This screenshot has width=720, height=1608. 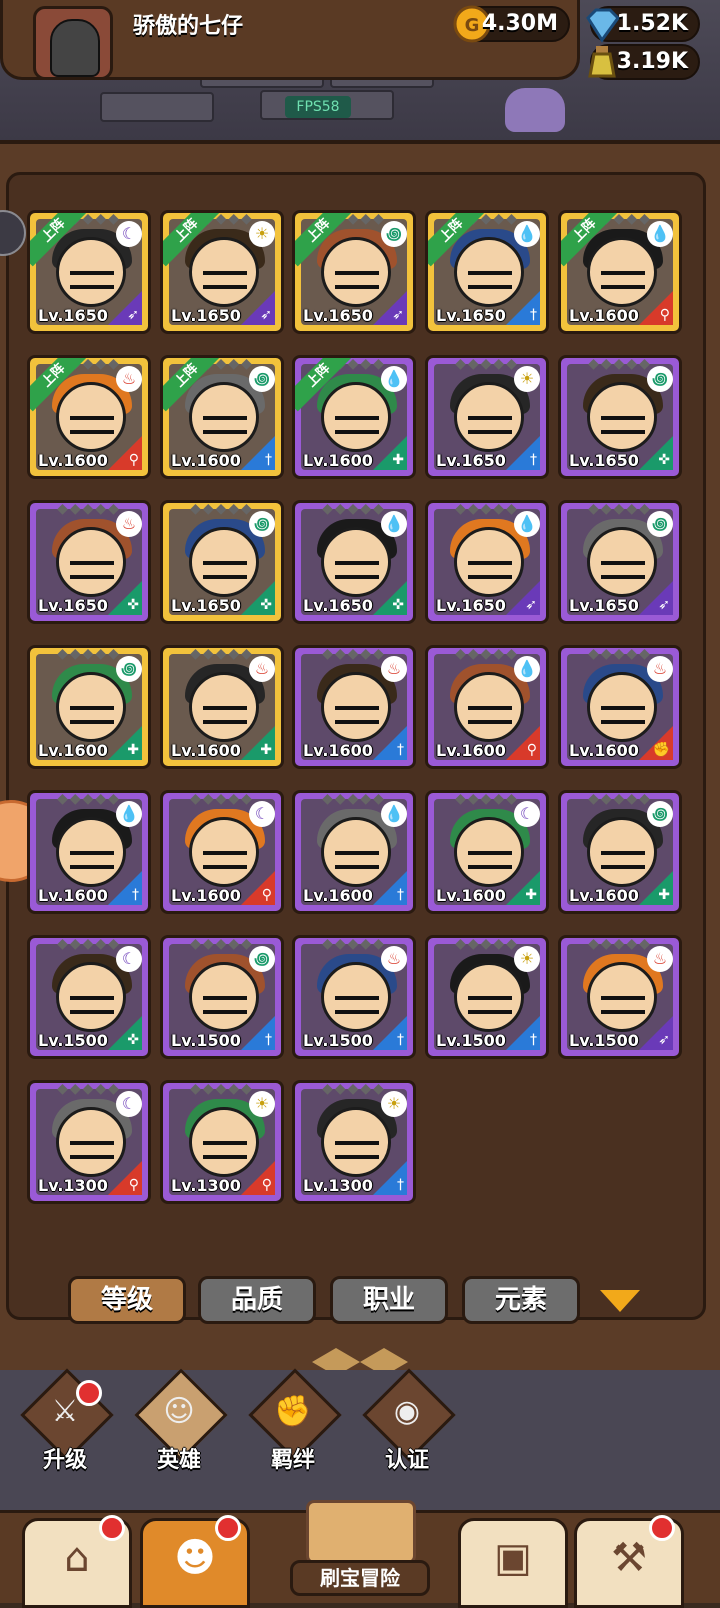 What do you see at coordinates (222, 707) in the screenshot?
I see `hero-card: ◆◆◆◆◆ ♨ ✚ Lv.1600` at bounding box center [222, 707].